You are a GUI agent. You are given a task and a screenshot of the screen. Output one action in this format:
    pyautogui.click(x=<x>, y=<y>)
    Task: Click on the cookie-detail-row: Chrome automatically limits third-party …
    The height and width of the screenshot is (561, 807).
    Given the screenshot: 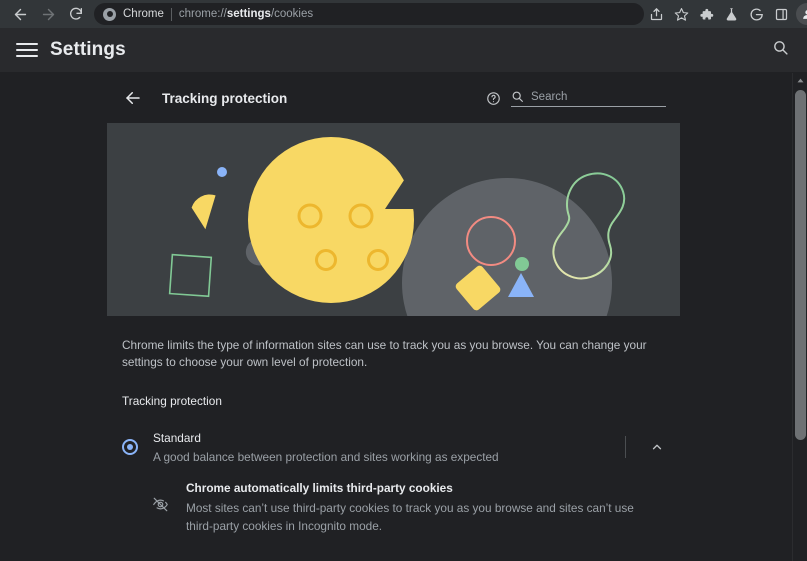 What is the action you would take?
    pyautogui.click(x=393, y=500)
    